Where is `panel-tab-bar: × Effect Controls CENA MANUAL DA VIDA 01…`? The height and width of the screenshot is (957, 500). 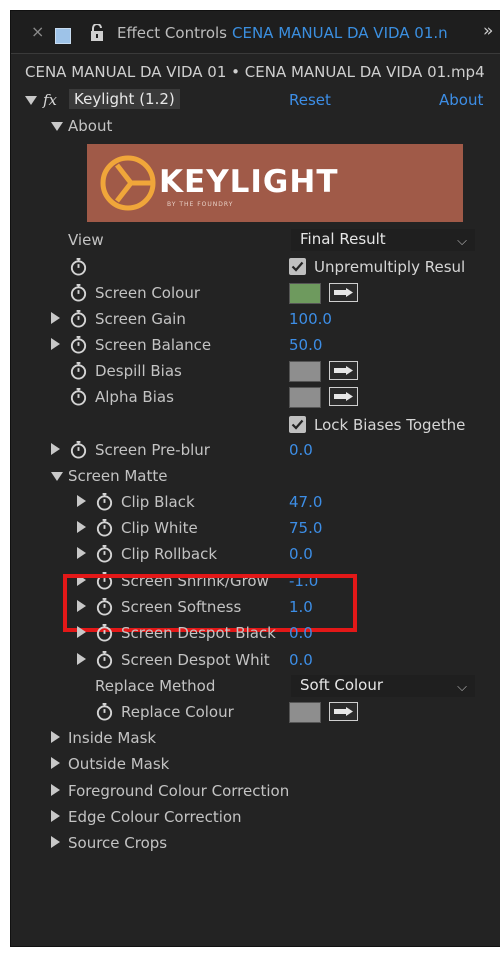 panel-tab-bar: × Effect Controls CENA MANUAL DA VIDA 01… is located at coordinates (255, 32).